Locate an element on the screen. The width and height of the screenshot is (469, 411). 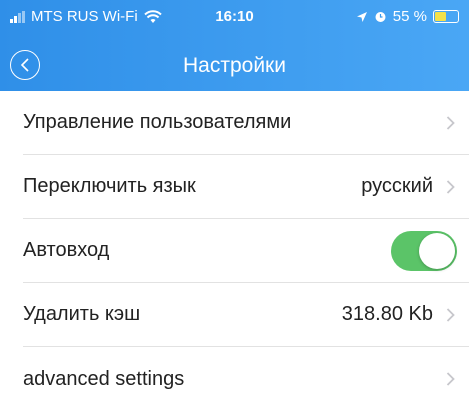
cache-size-value: 318.80 Kb is located at coordinates (387, 314).